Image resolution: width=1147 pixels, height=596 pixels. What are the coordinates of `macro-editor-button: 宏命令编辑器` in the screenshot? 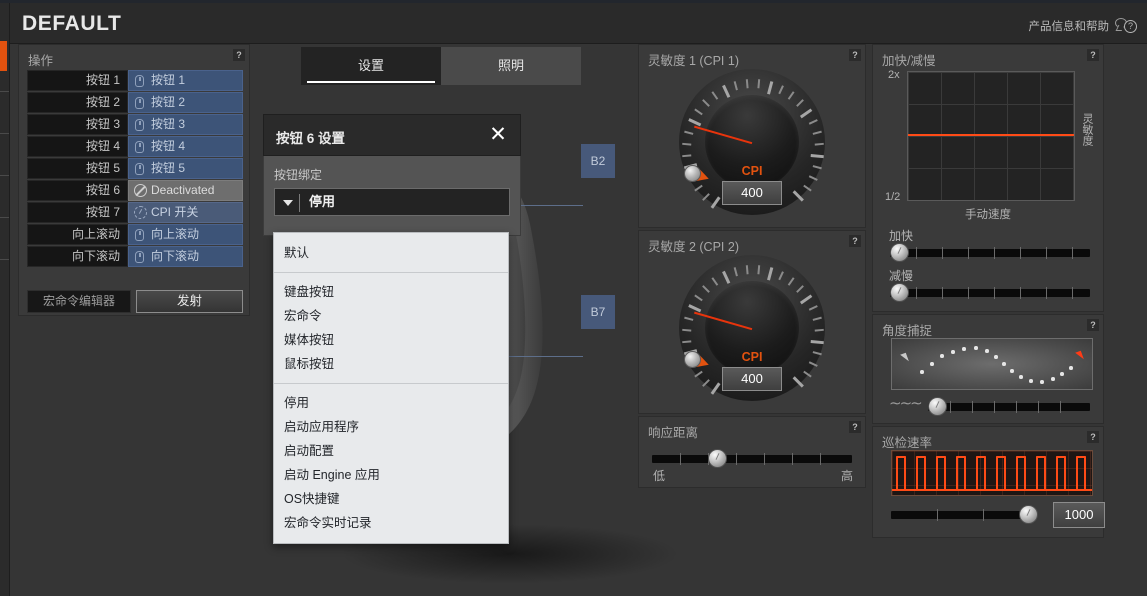 It's located at (79, 301).